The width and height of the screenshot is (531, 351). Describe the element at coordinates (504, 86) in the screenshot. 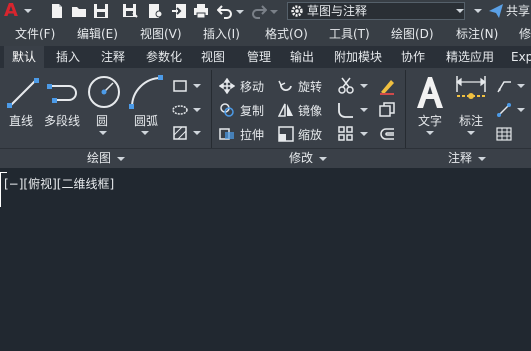

I see `leader-icon` at that location.